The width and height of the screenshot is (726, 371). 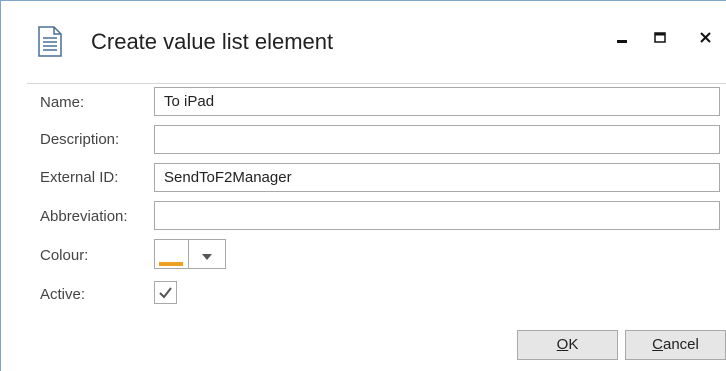 I want to click on minimize-icon, so click(x=622, y=41).